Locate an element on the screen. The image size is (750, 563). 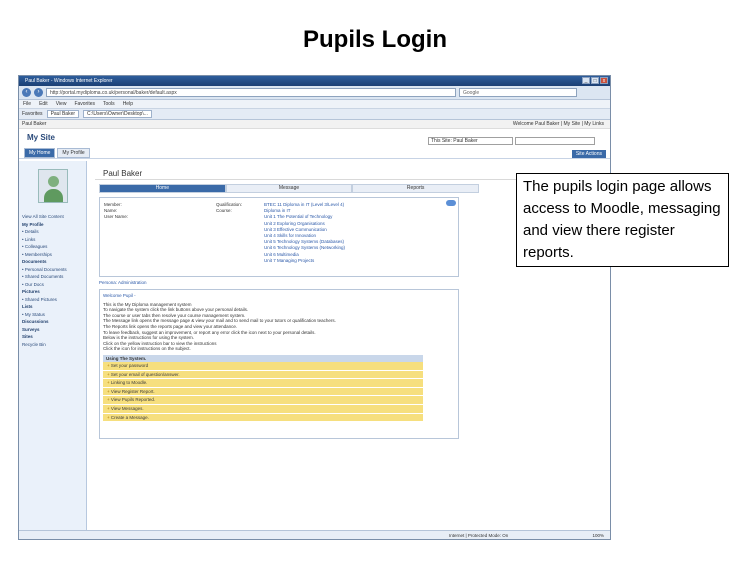
instruction-label: Set your password is located at coordinates (129, 365).